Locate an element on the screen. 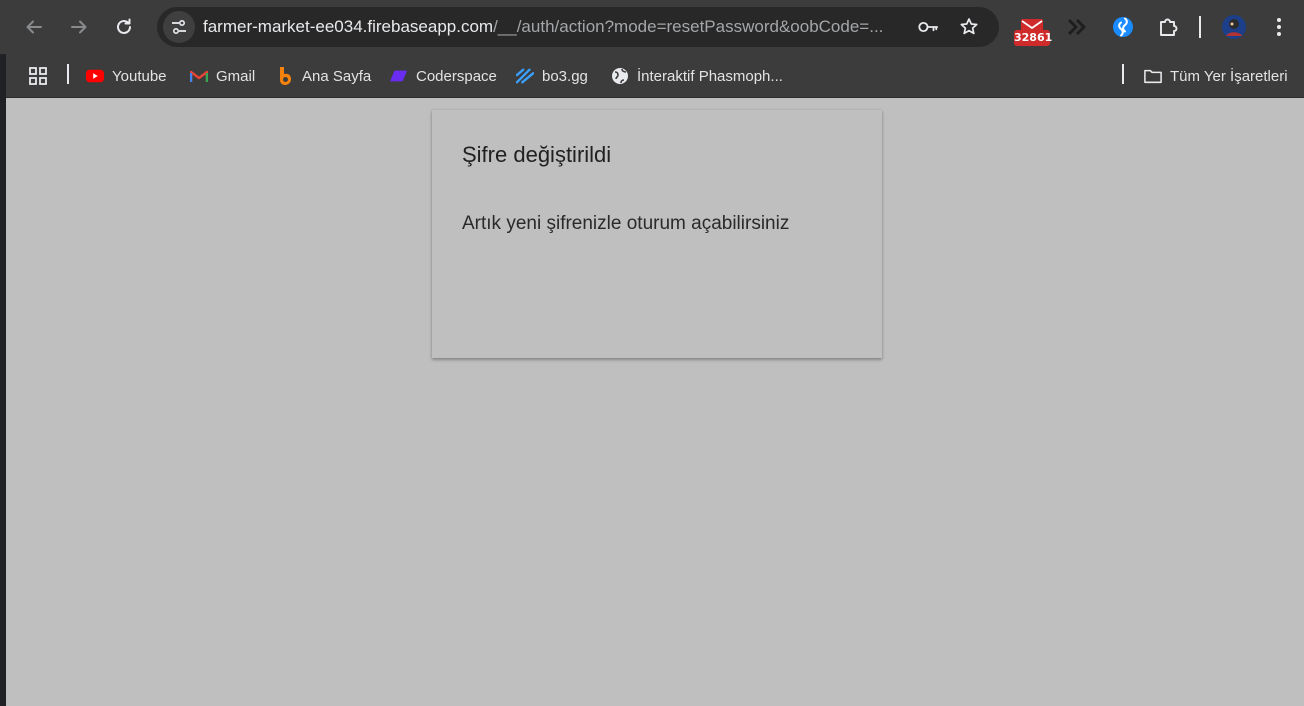 This screenshot has height=706, width=1304. bookmark-star-button is located at coordinates (969, 27).